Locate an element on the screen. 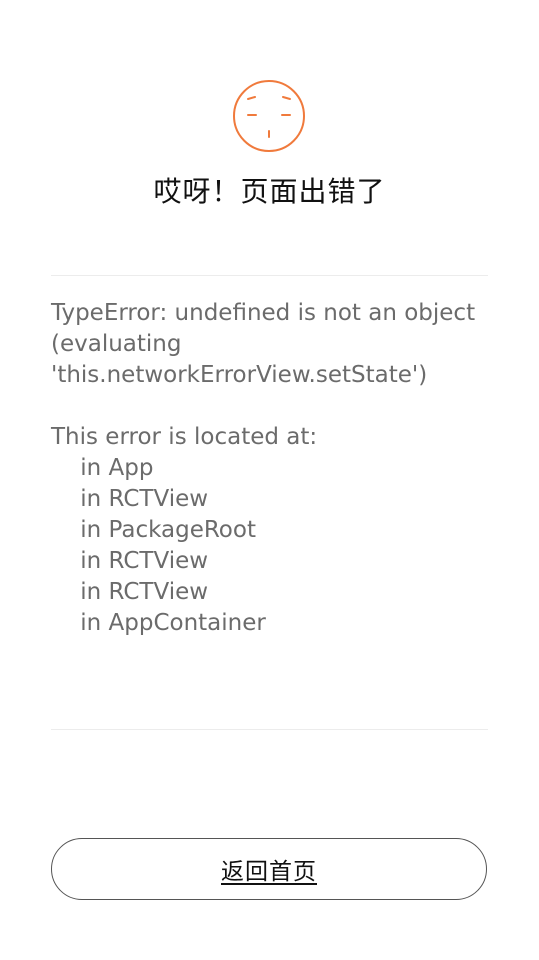 This screenshot has height=960, width=539. back-to-home-button: 返回首页 is located at coordinates (269, 869).